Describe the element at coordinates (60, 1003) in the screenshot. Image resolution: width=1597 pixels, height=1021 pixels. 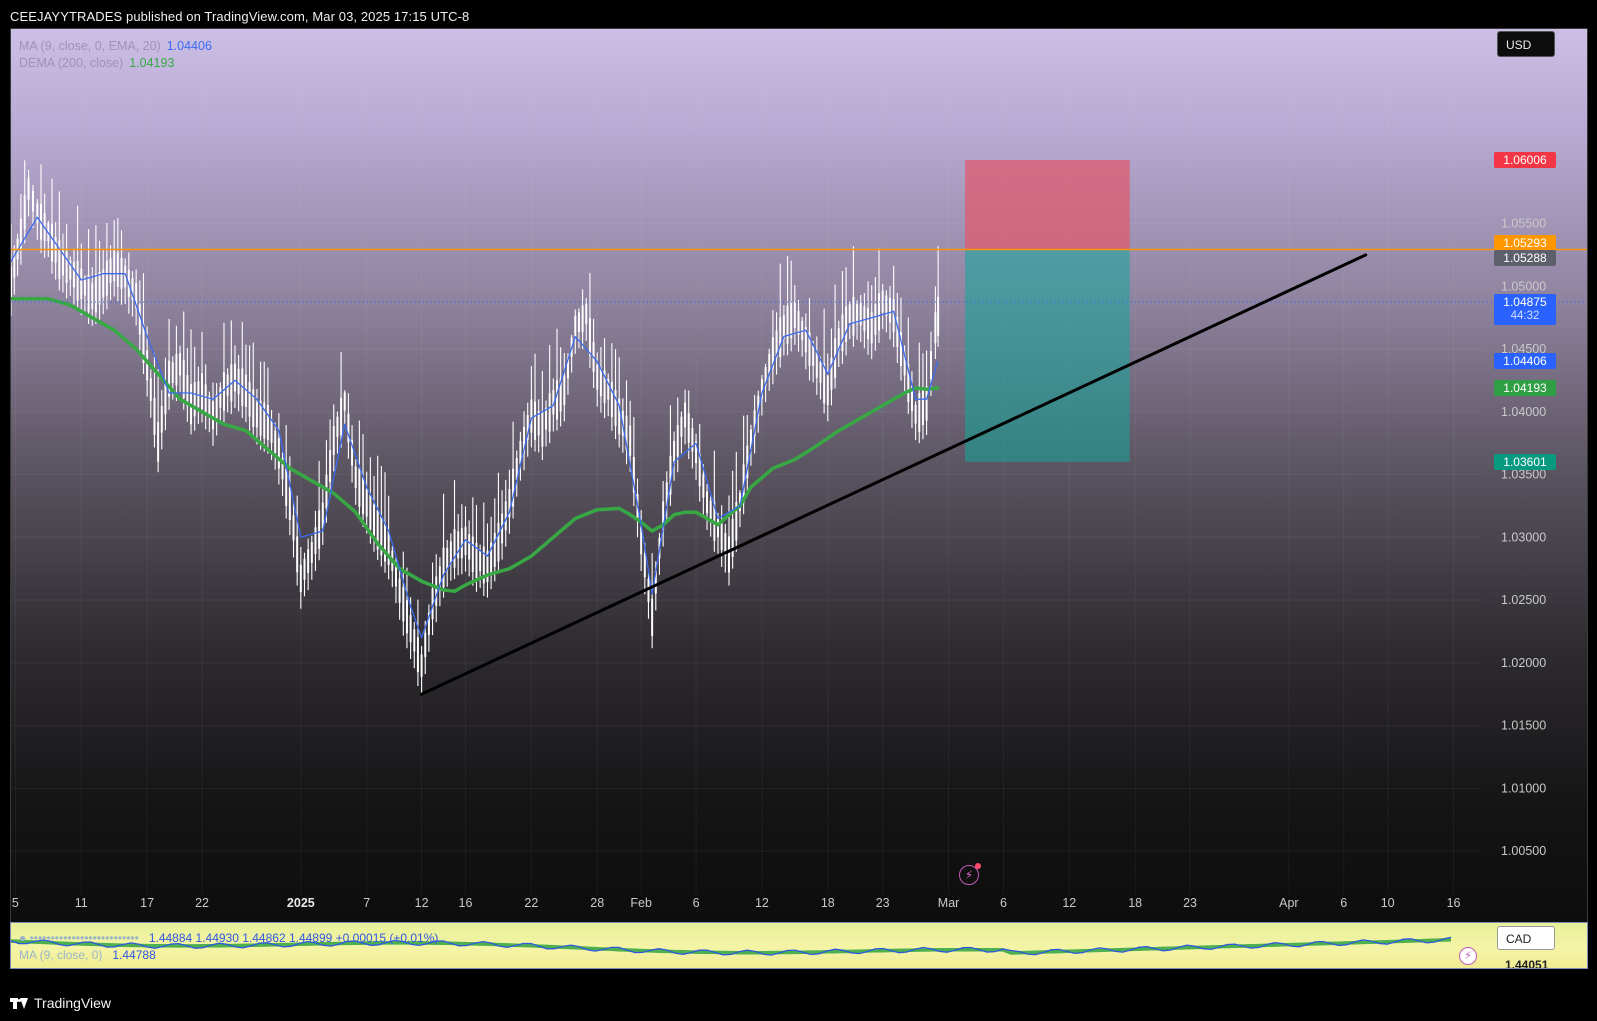
I see `footer-brand: TradingView` at that location.